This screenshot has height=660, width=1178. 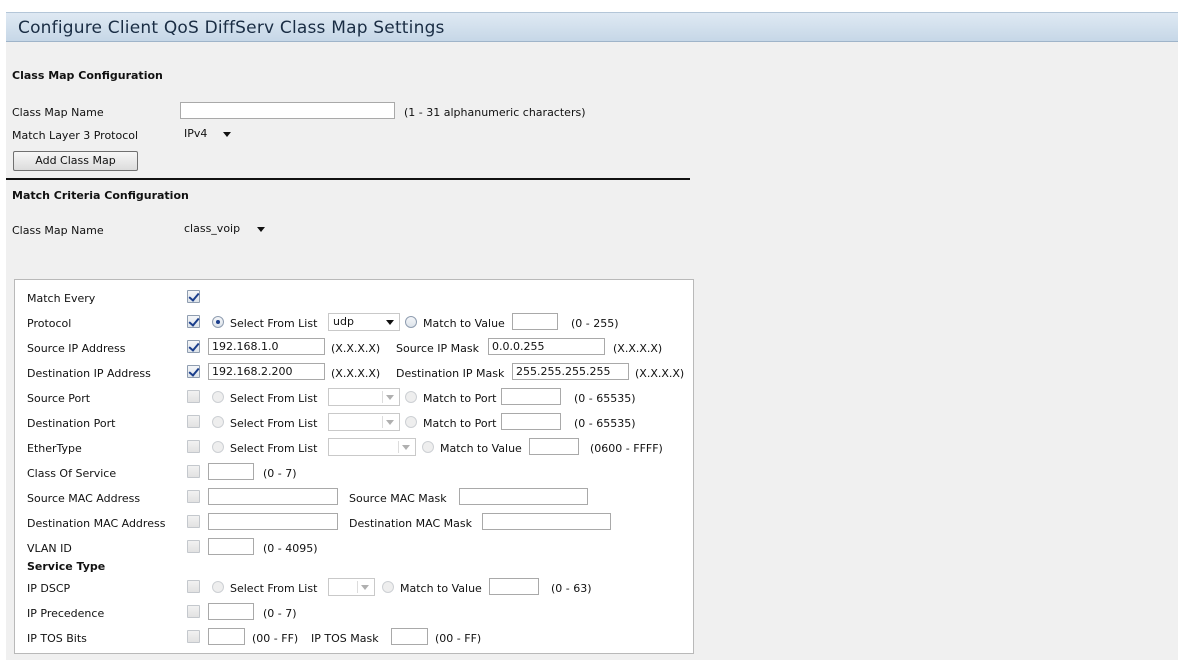 What do you see at coordinates (58, 112) in the screenshot?
I see `class-map-name-label: Class Map Name` at bounding box center [58, 112].